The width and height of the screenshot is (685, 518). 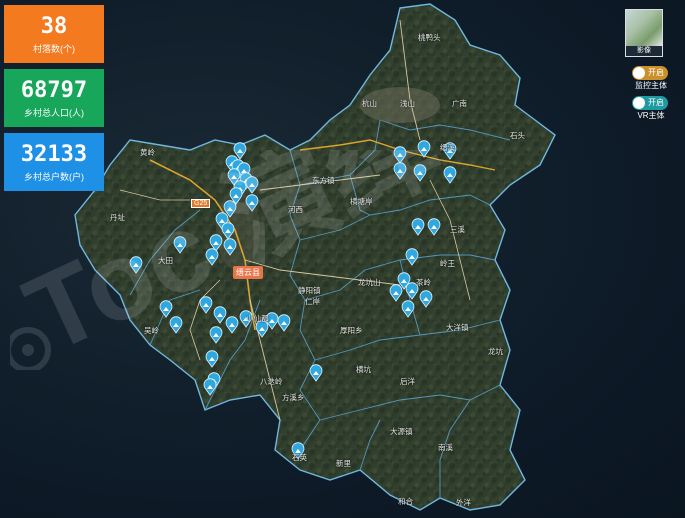 I want to click on basemap-switcher: 影像, so click(x=644, y=33).